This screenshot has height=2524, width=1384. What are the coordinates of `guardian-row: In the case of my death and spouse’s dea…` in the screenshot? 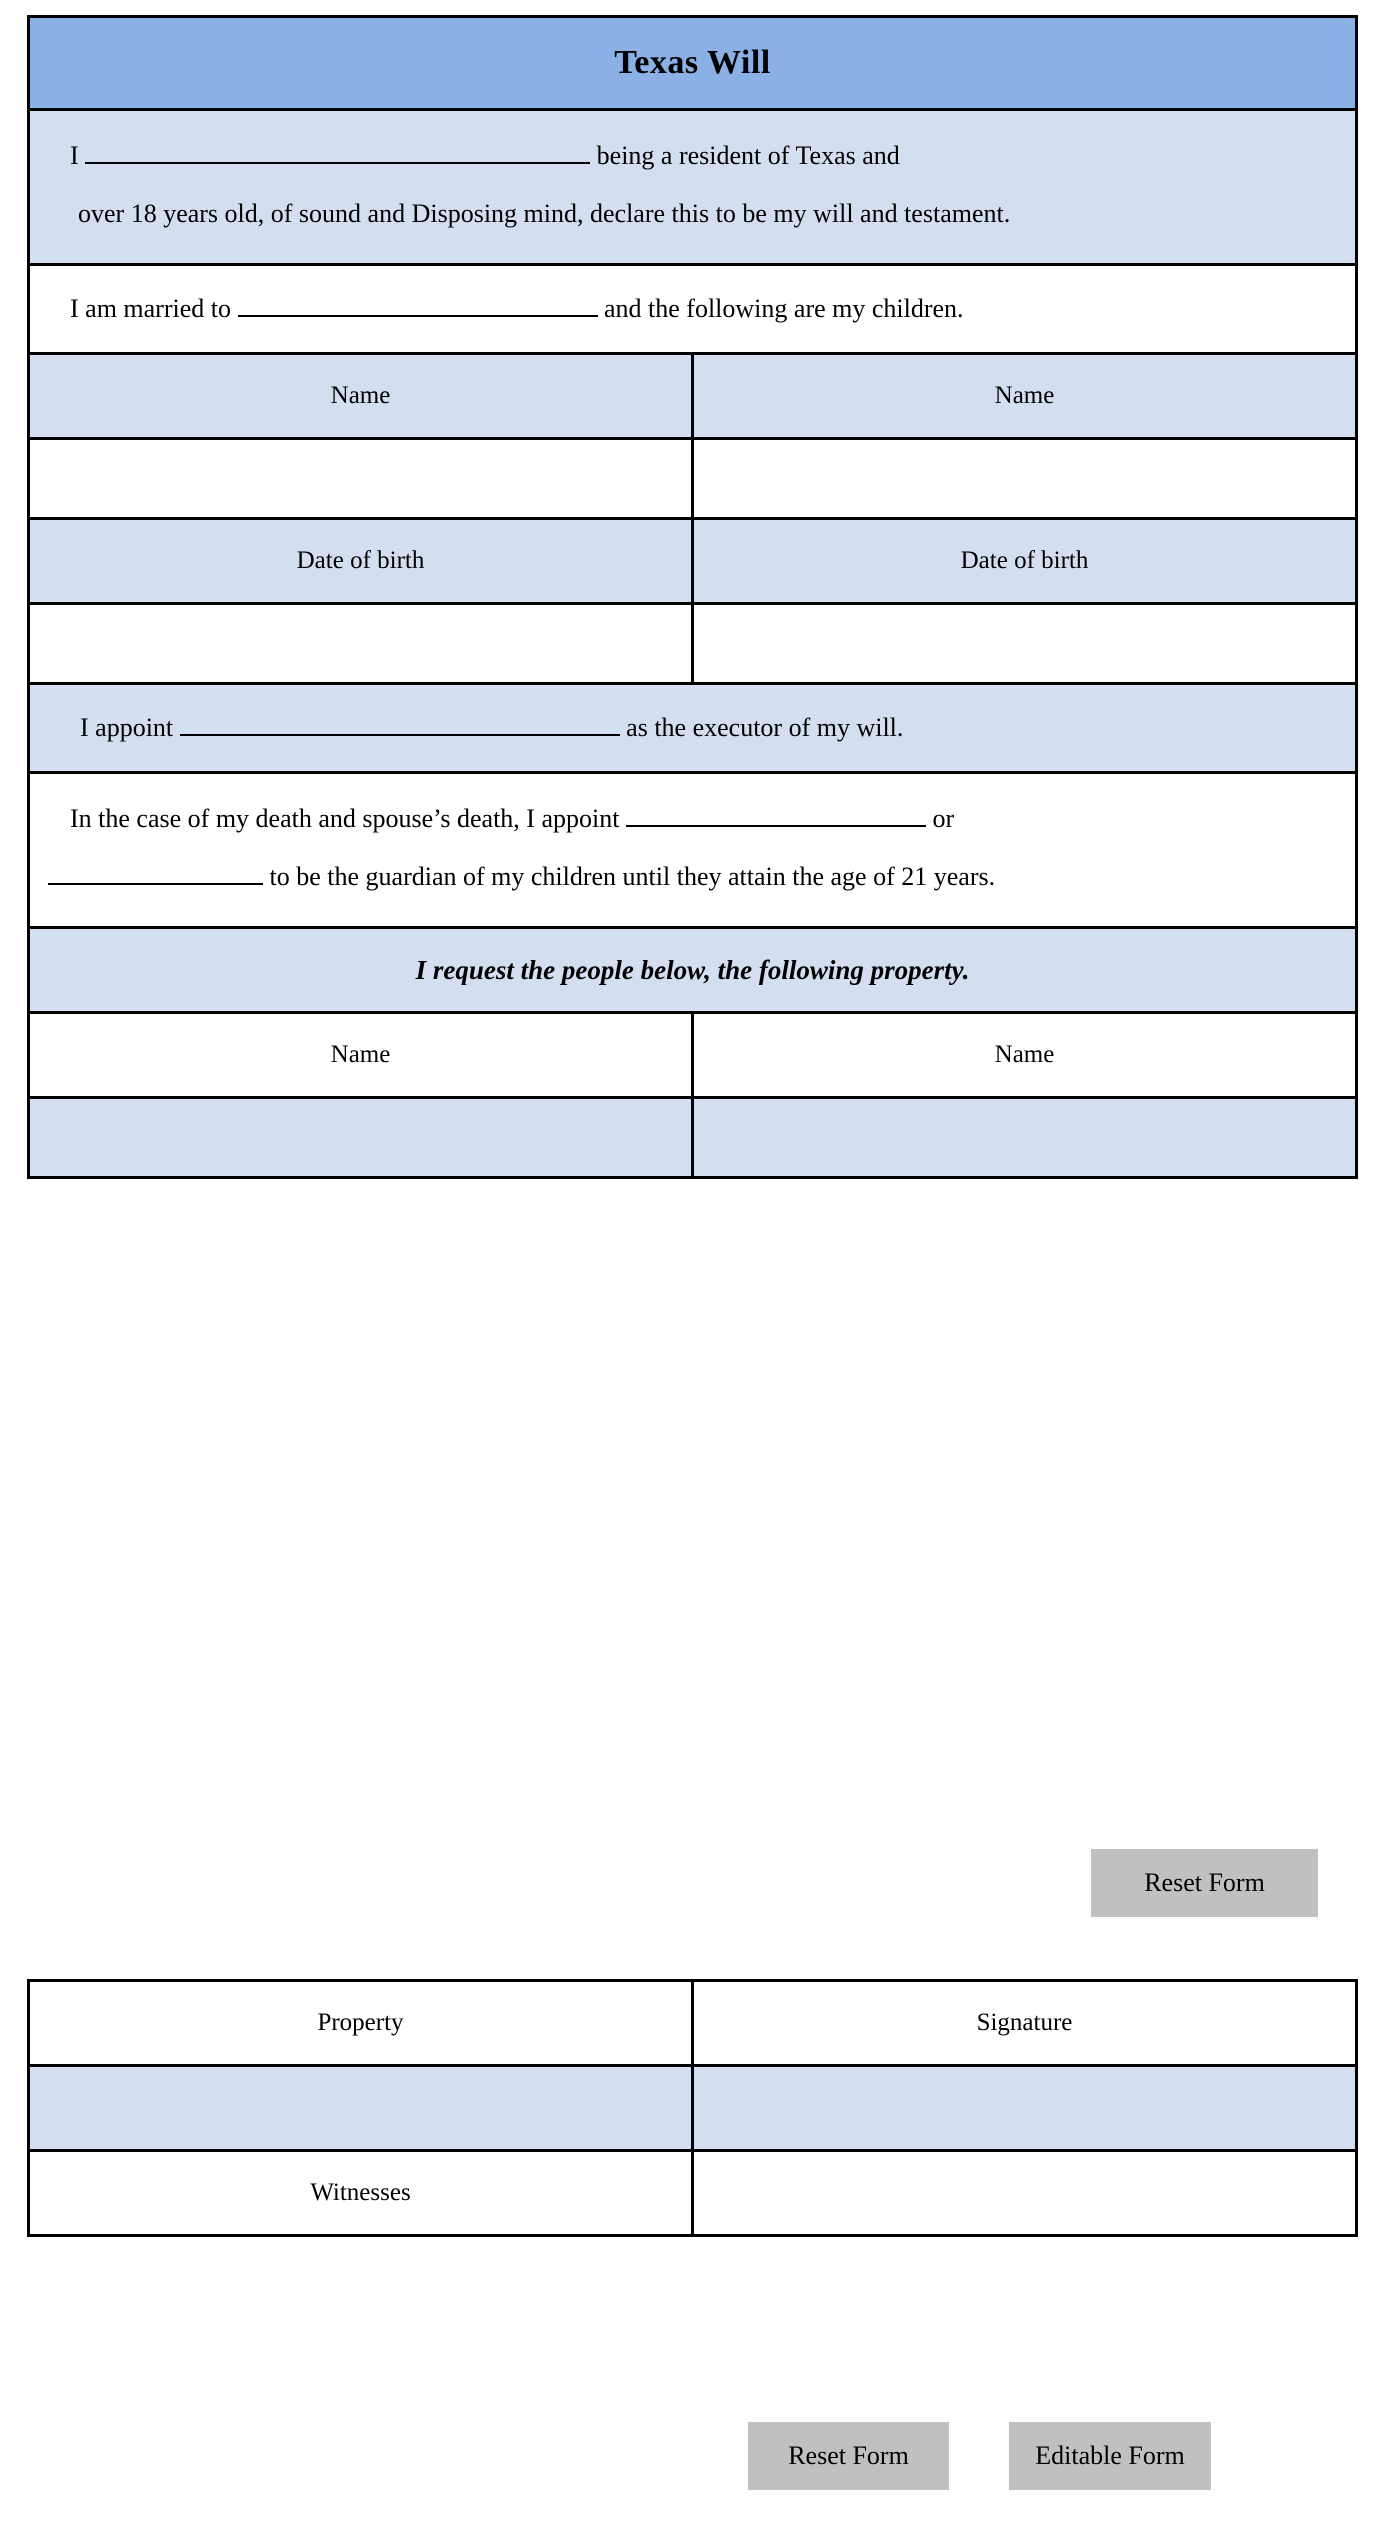 It's located at (692, 850).